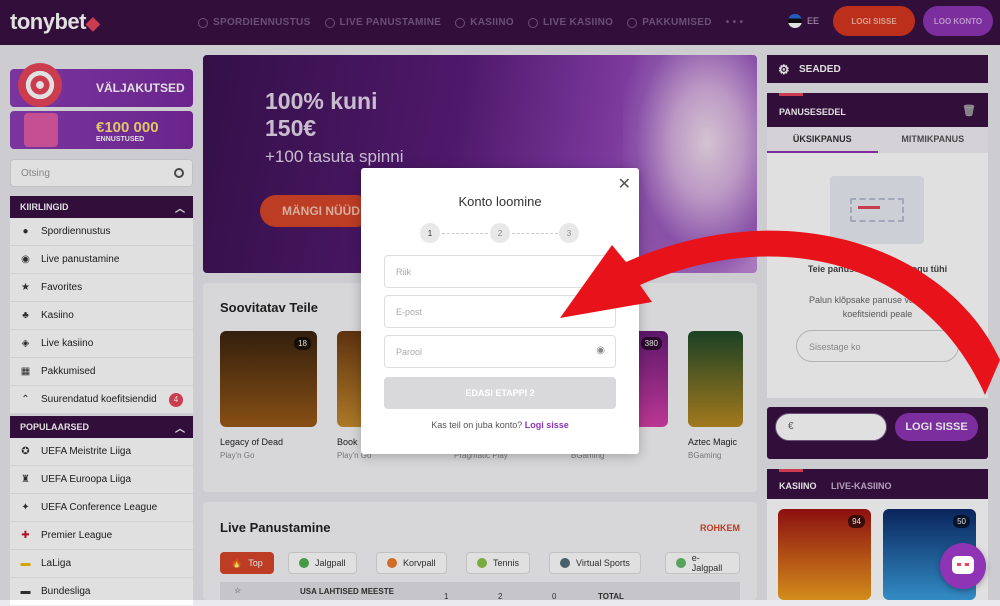  Describe the element at coordinates (963, 566) in the screenshot. I see `chat-button` at that location.